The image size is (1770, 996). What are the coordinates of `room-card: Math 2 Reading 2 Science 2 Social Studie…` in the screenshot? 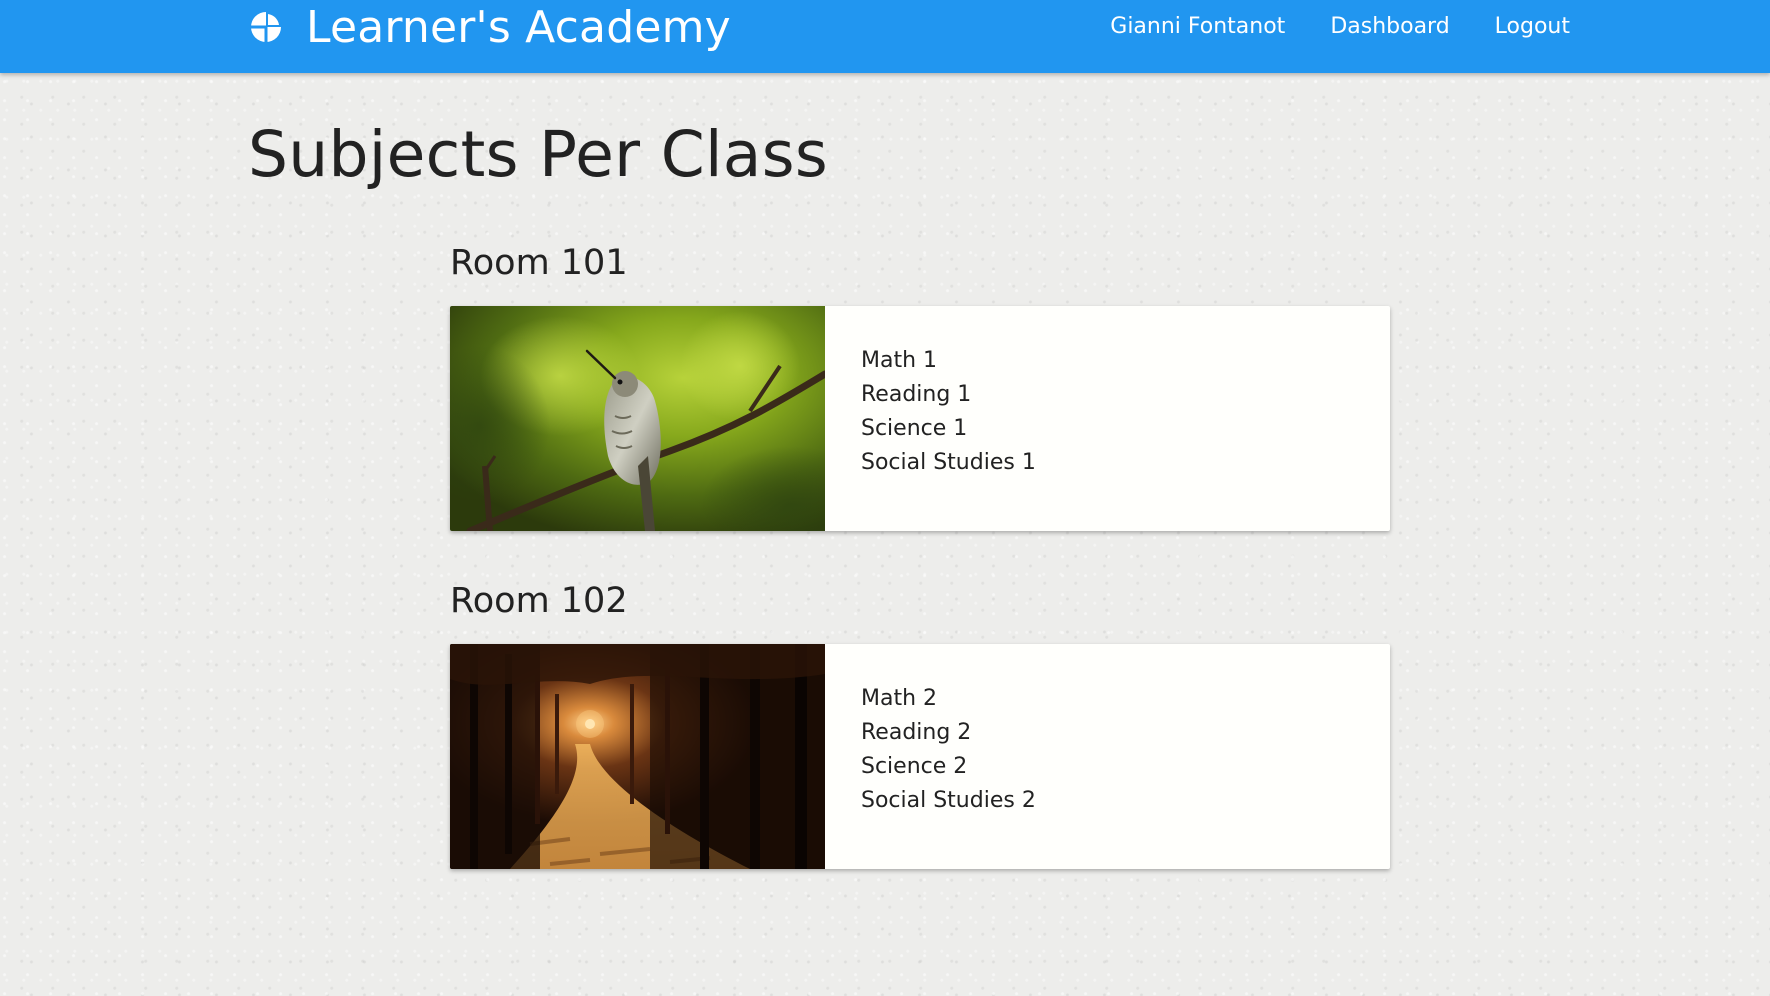 It's located at (920, 756).